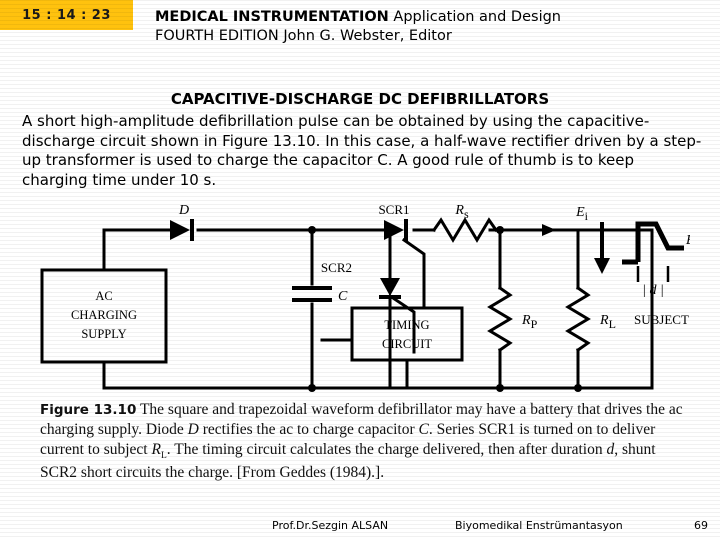 Image resolution: width=720 pixels, height=540 pixels. I want to click on scr1-symbol, so click(396, 230).